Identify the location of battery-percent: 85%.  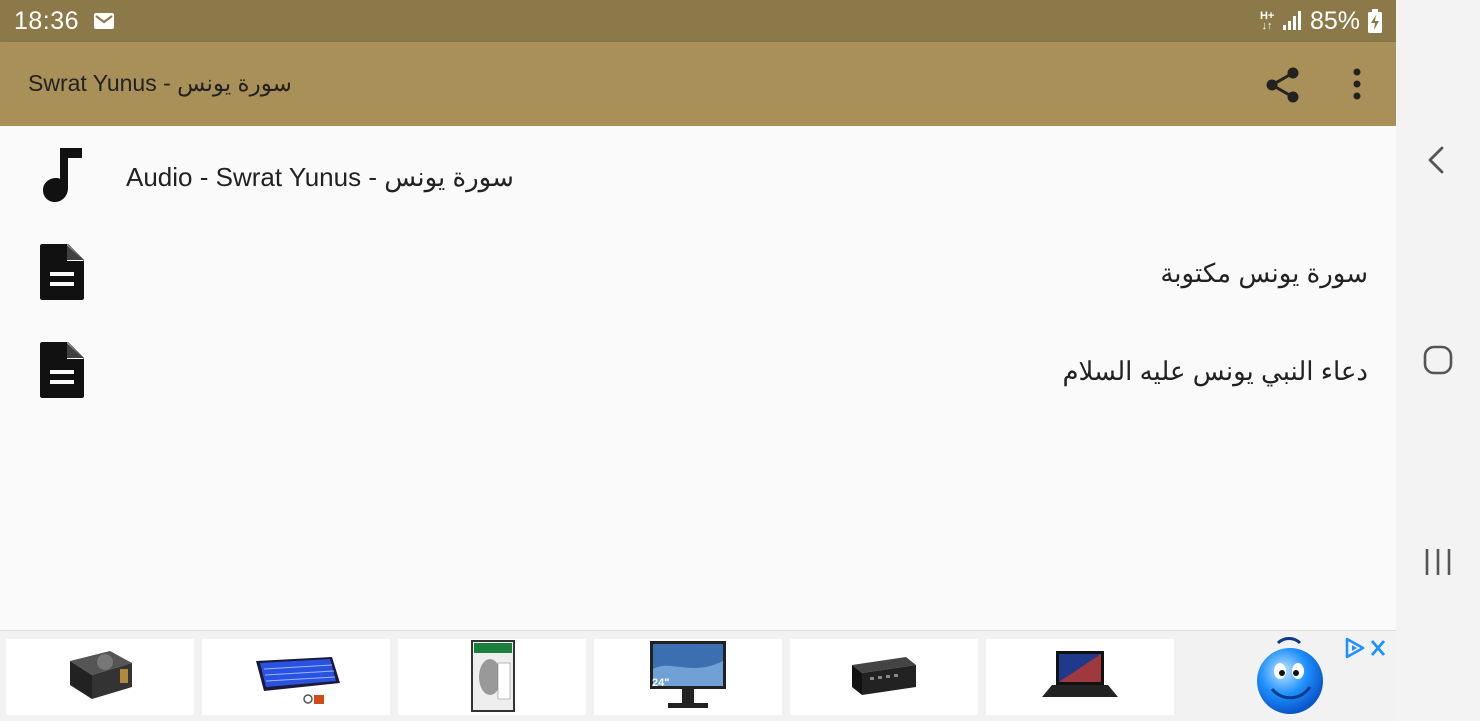
(1334, 20).